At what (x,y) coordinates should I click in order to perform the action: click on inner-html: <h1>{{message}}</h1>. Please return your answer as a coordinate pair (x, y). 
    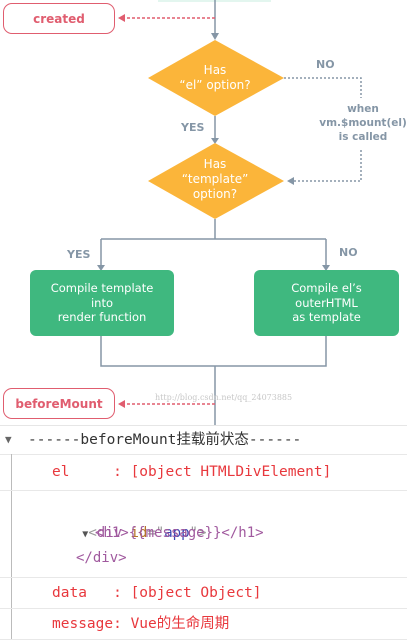
    Looking at the image, I should click on (179, 533).